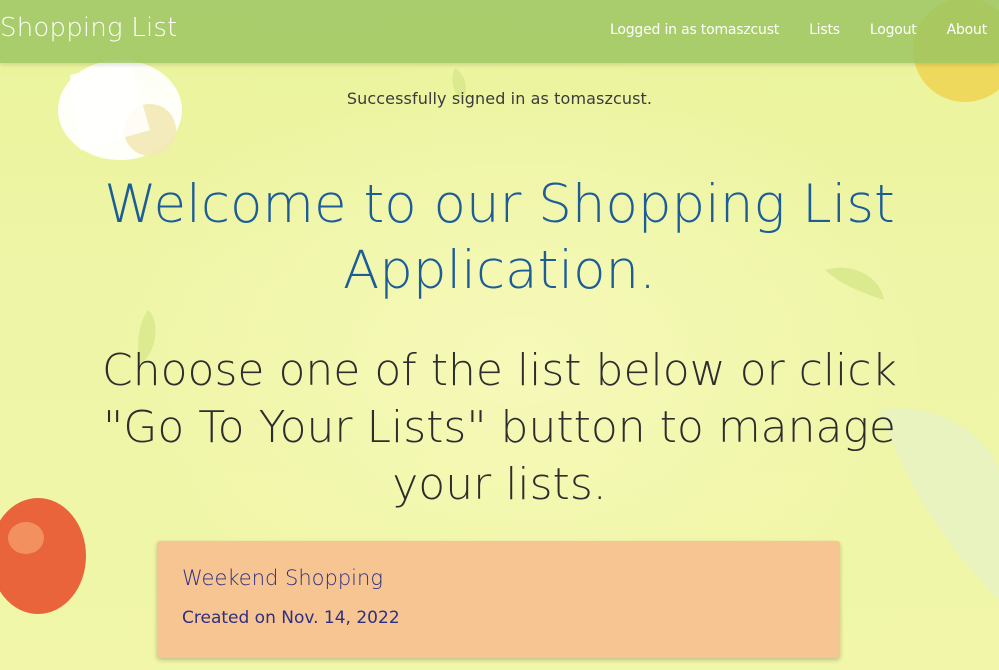  Describe the element at coordinates (824, 30) in the screenshot. I see `nav-lists-link: Lists` at that location.